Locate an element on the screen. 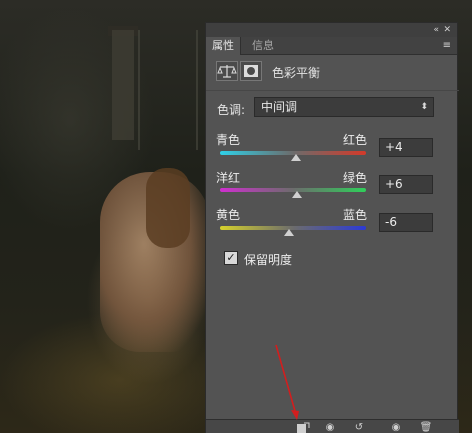 The width and height of the screenshot is (472, 433). panel-bottom-bar: ◉ ↺ ◉ 🗑 is located at coordinates (332, 426).